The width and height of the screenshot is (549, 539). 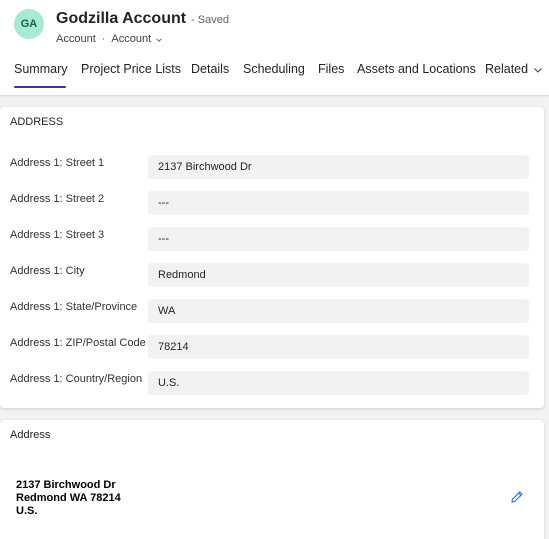 I want to click on state-label: Address 1: State/Province, so click(x=74, y=307).